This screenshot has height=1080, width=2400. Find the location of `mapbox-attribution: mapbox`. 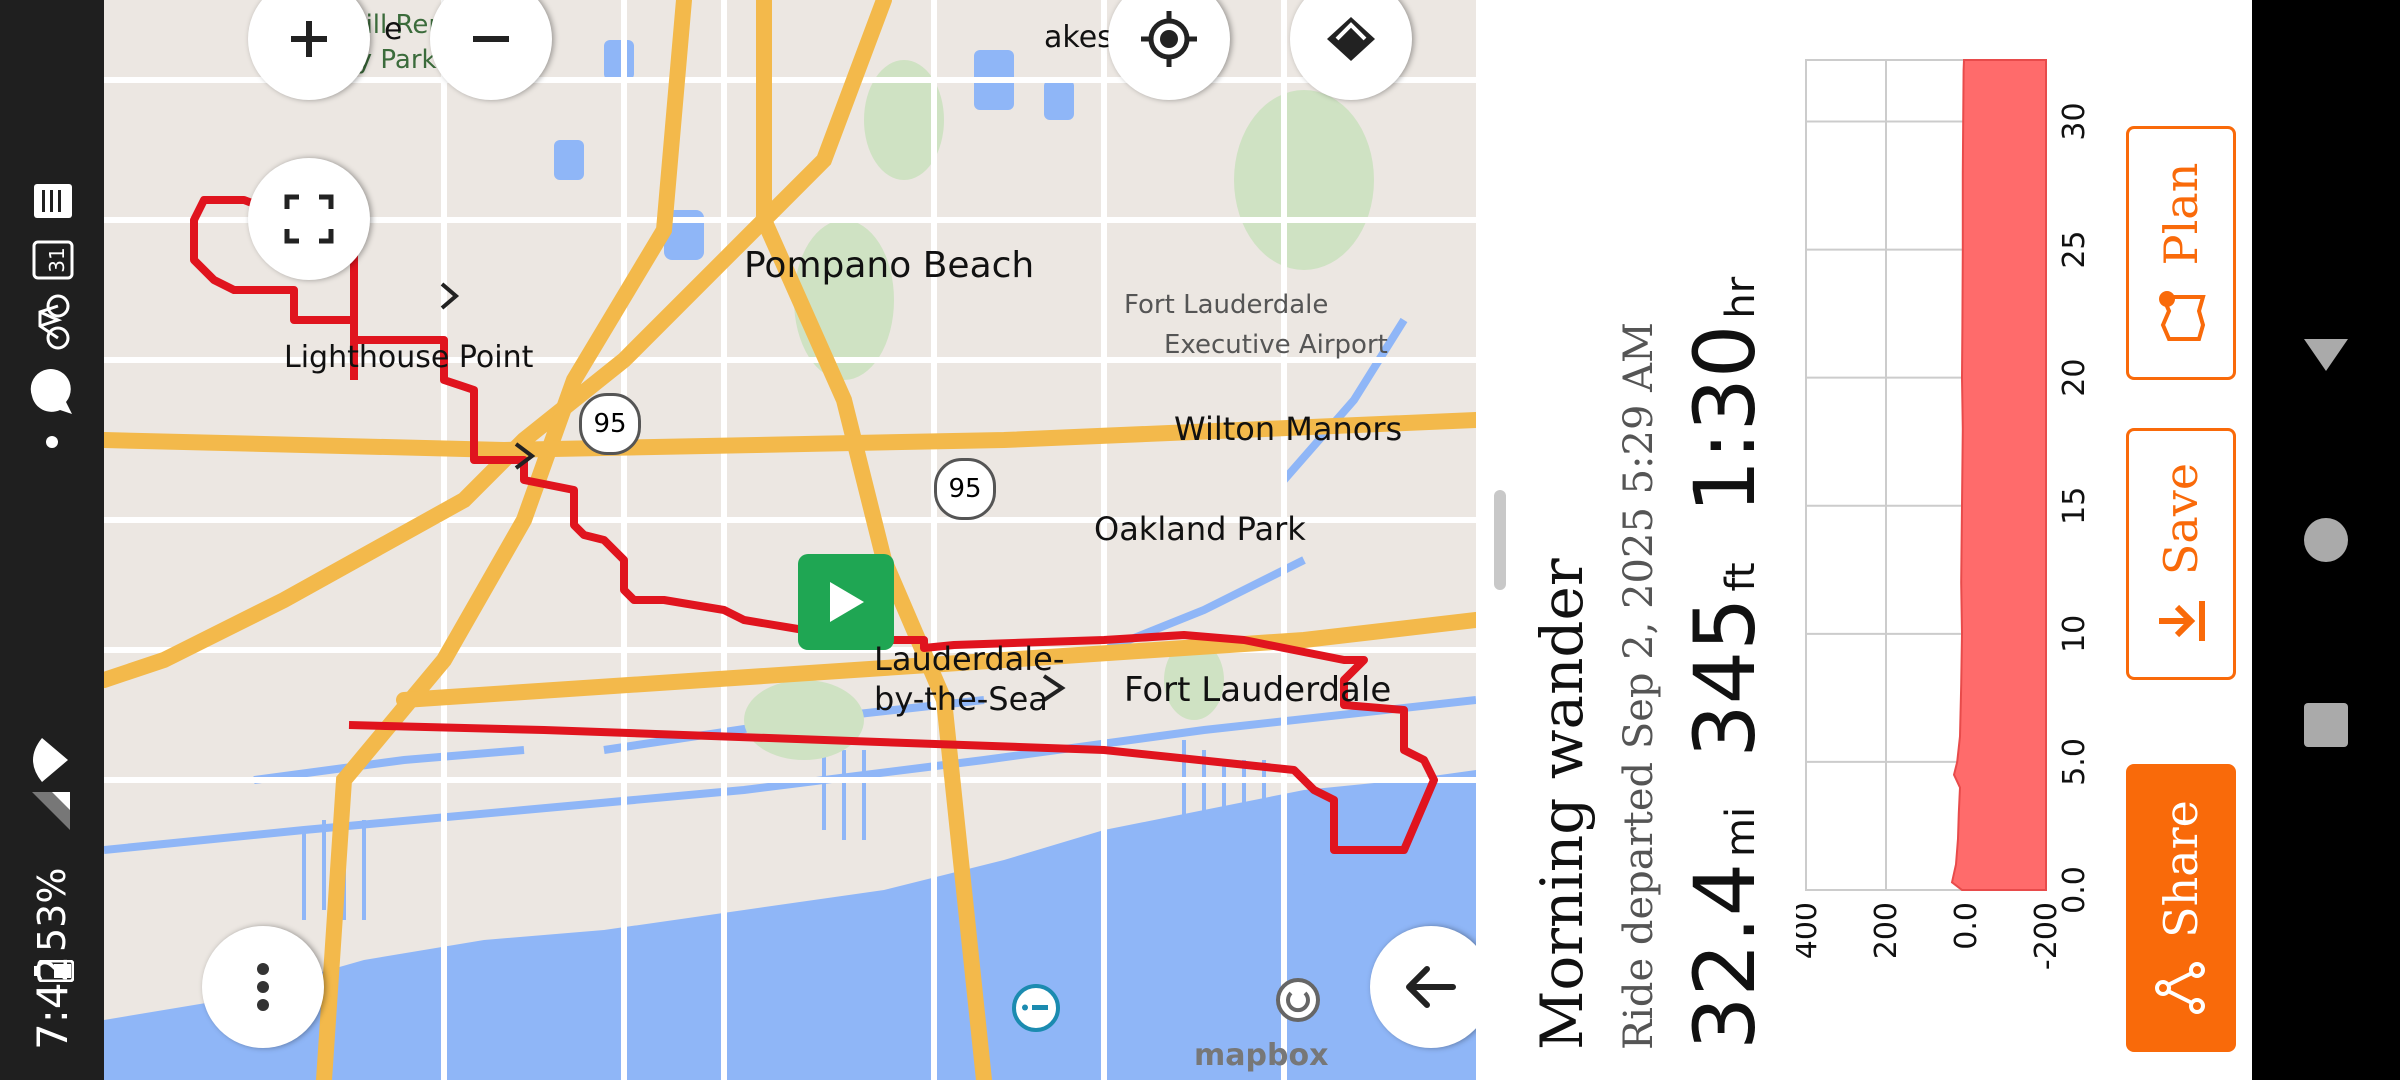

mapbox-attribution: mapbox is located at coordinates (1261, 1055).